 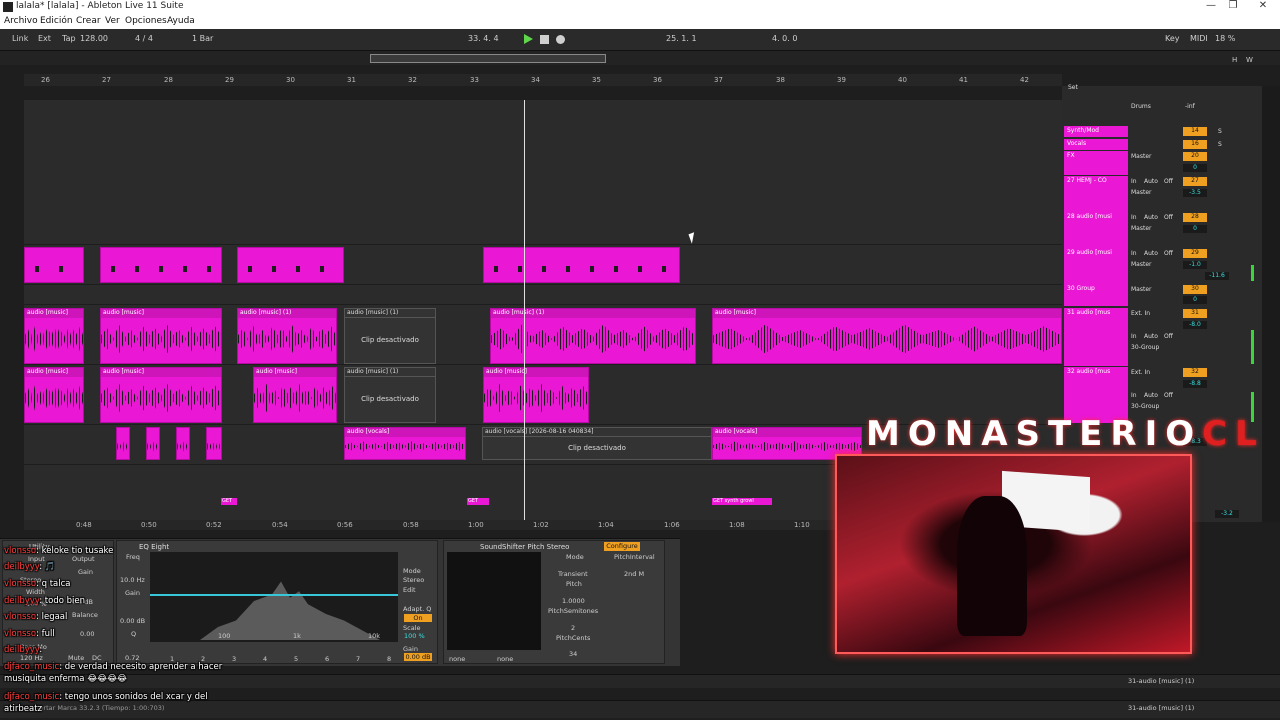 What do you see at coordinates (1096, 131) in the screenshot?
I see `track-header: Synth/Mod` at bounding box center [1096, 131].